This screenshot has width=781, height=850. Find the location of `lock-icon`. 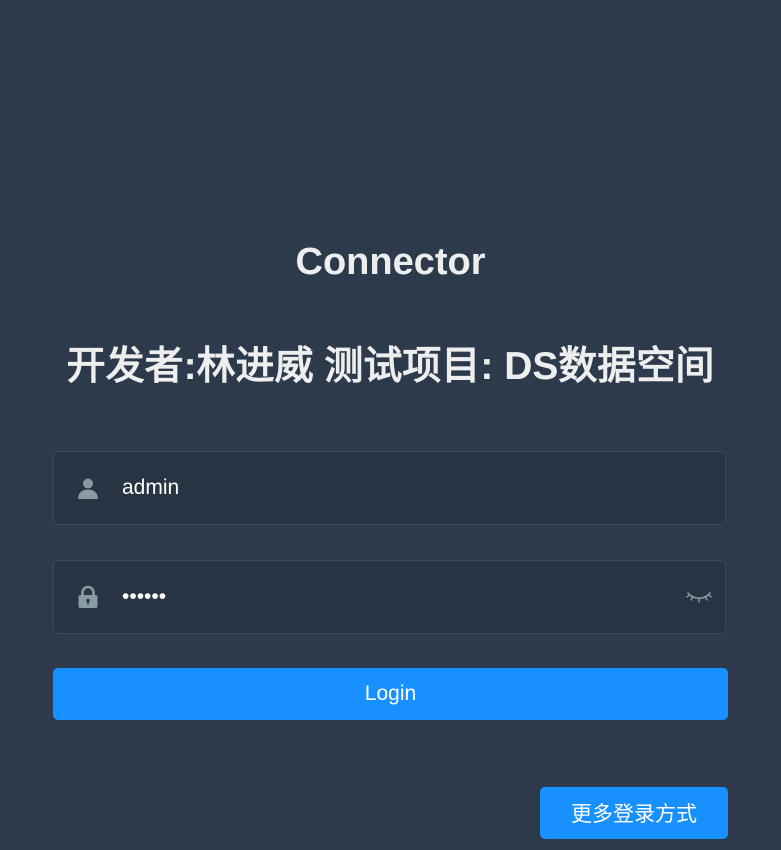

lock-icon is located at coordinates (88, 597).